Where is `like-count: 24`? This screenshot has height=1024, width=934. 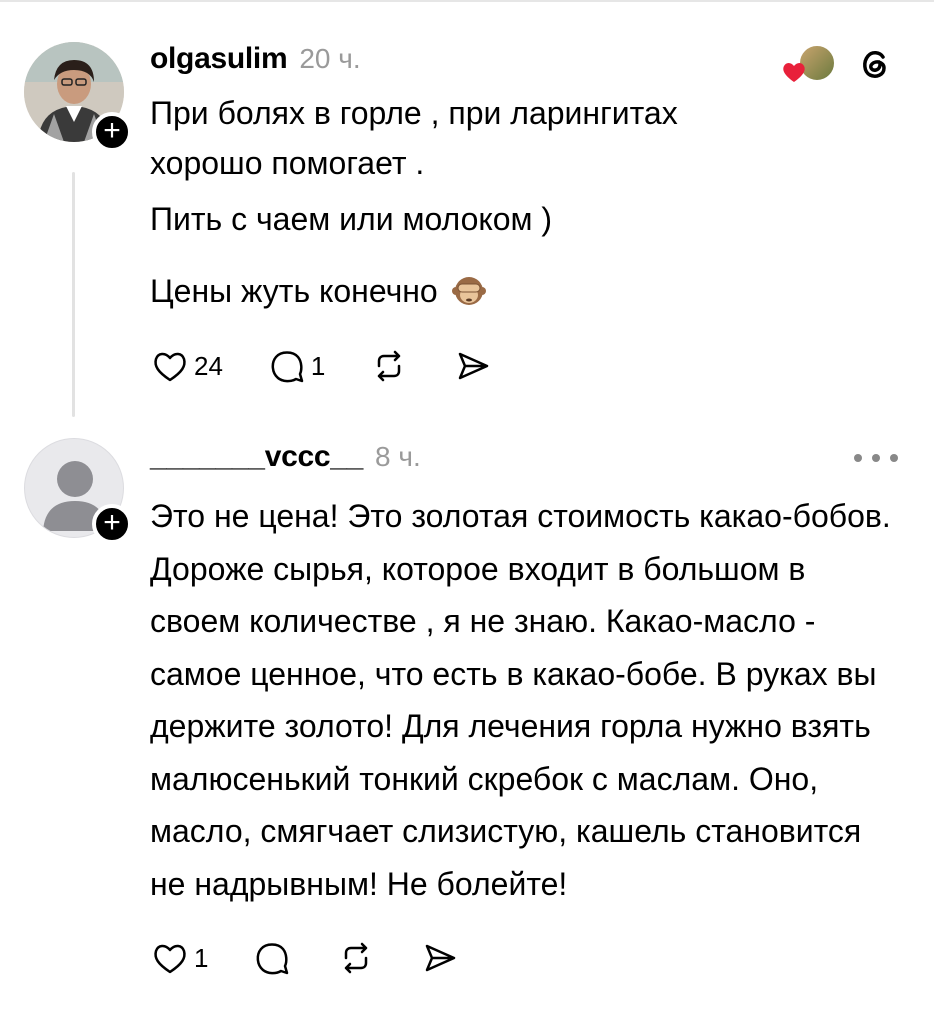 like-count: 24 is located at coordinates (208, 365).